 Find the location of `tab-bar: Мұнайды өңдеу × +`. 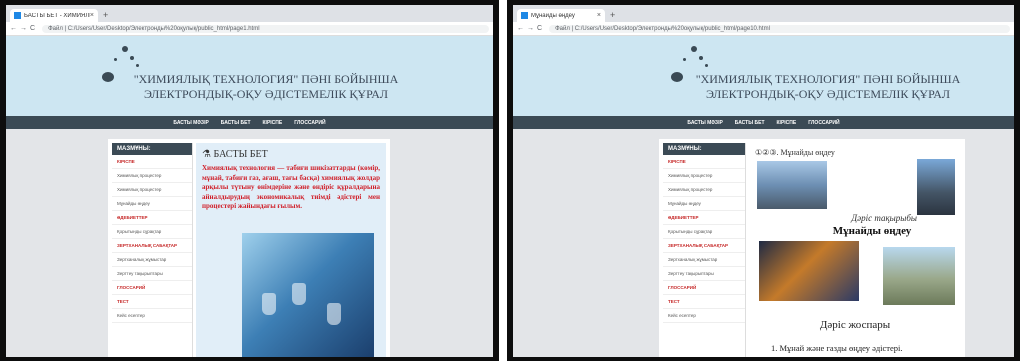

tab-bar: Мұнайды өңдеу × + is located at coordinates (763, 13).